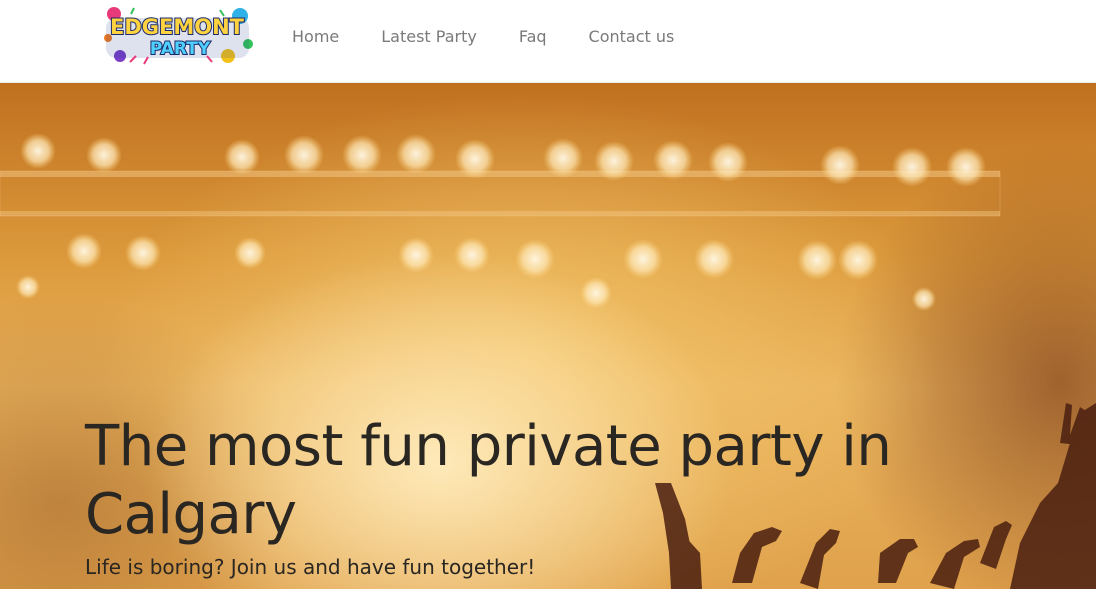 This screenshot has width=1096, height=589. What do you see at coordinates (180, 49) in the screenshot?
I see `logo-line2: PARTY` at bounding box center [180, 49].